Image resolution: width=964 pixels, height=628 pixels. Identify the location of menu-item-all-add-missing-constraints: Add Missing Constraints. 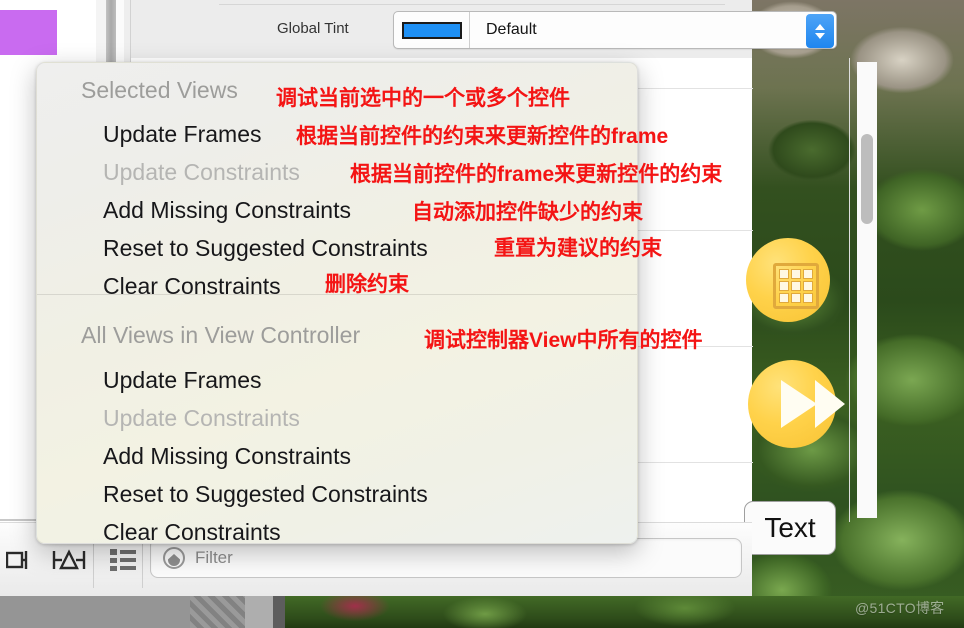
(337, 456).